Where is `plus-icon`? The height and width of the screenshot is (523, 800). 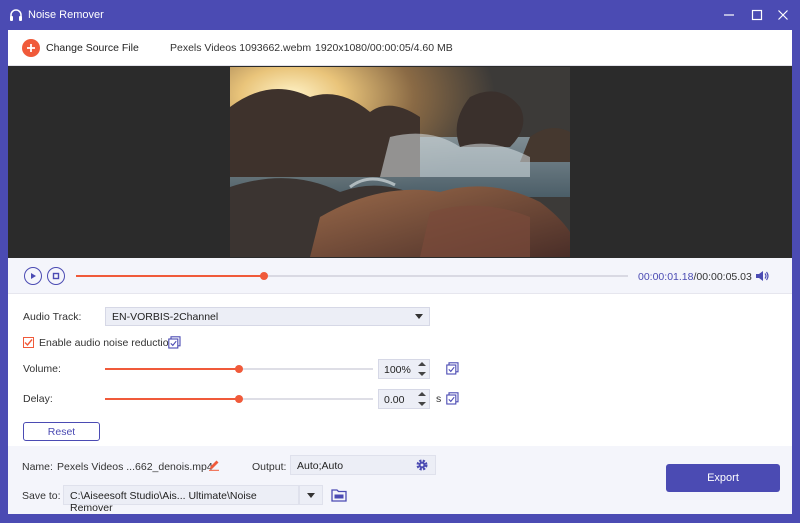 plus-icon is located at coordinates (31, 48).